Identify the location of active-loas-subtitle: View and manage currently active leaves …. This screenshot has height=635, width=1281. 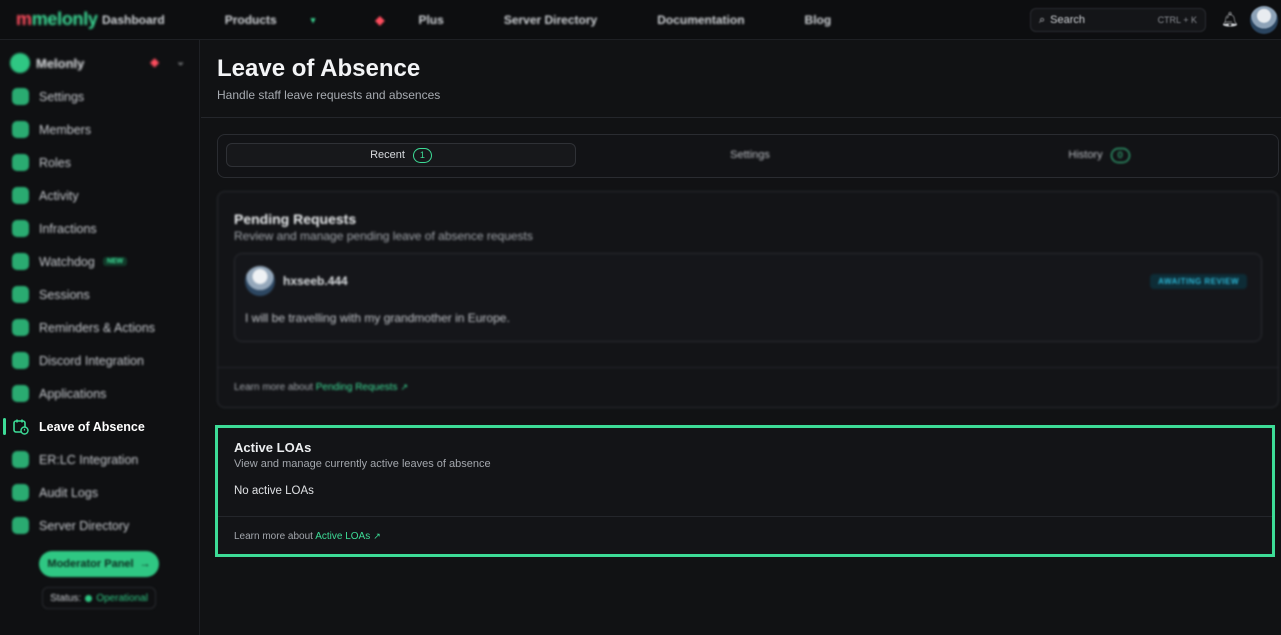
(362, 464).